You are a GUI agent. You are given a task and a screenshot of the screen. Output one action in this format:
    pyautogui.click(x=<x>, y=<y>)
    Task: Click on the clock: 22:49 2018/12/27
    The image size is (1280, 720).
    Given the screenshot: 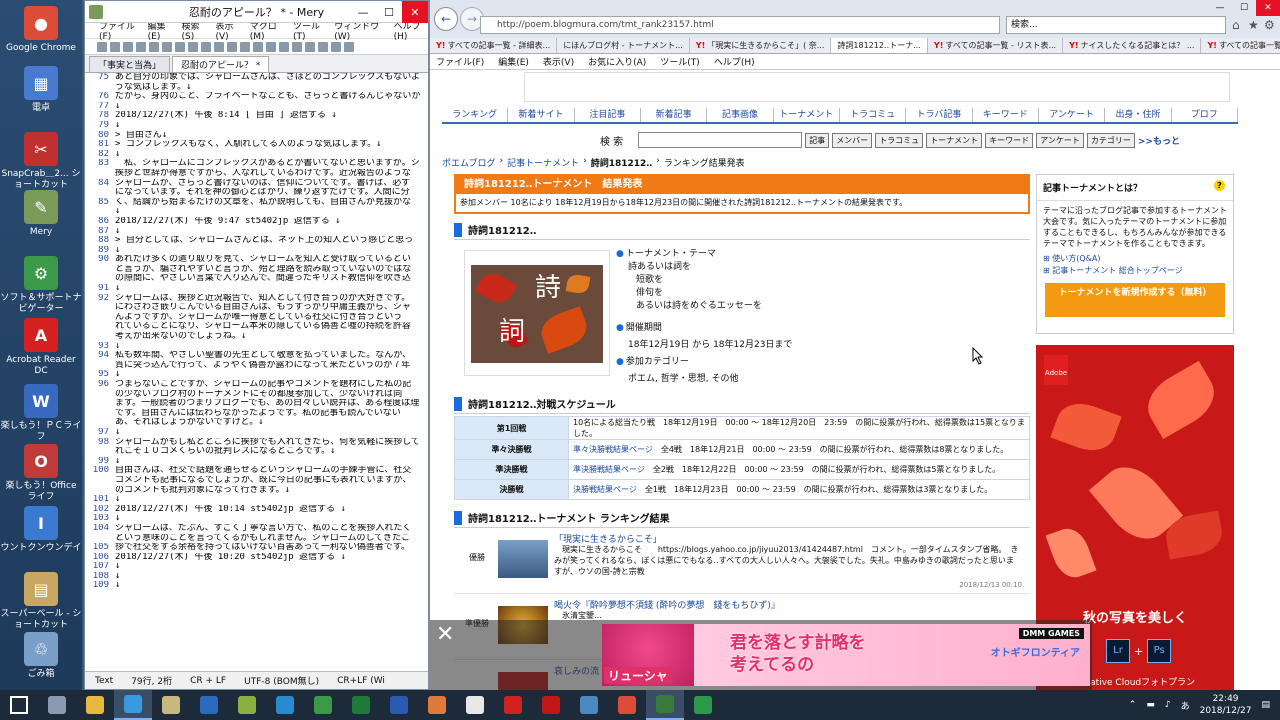 What is the action you would take?
    pyautogui.click(x=1226, y=705)
    